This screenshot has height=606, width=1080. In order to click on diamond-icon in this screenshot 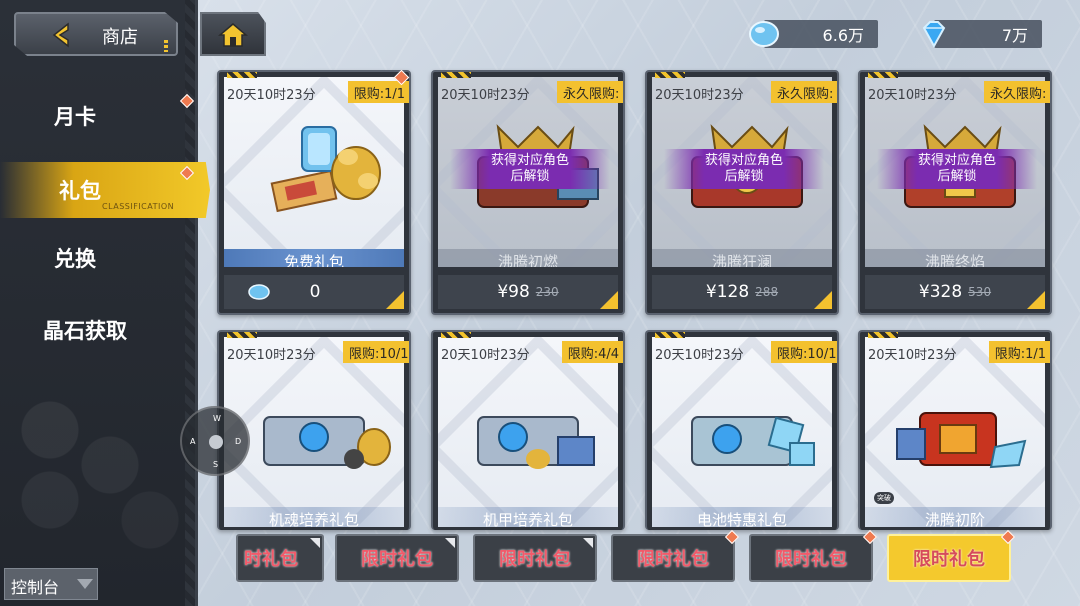, I will do `click(934, 35)`.